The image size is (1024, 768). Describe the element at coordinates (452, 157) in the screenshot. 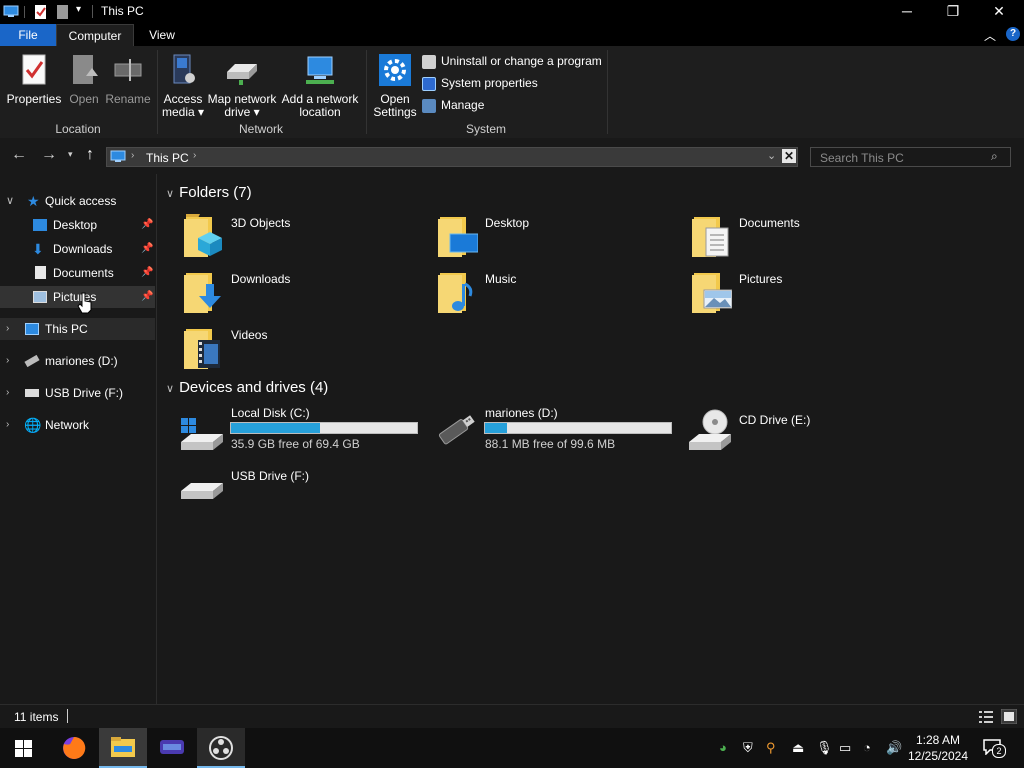

I see `address-bar: › This PC › ⌄` at that location.